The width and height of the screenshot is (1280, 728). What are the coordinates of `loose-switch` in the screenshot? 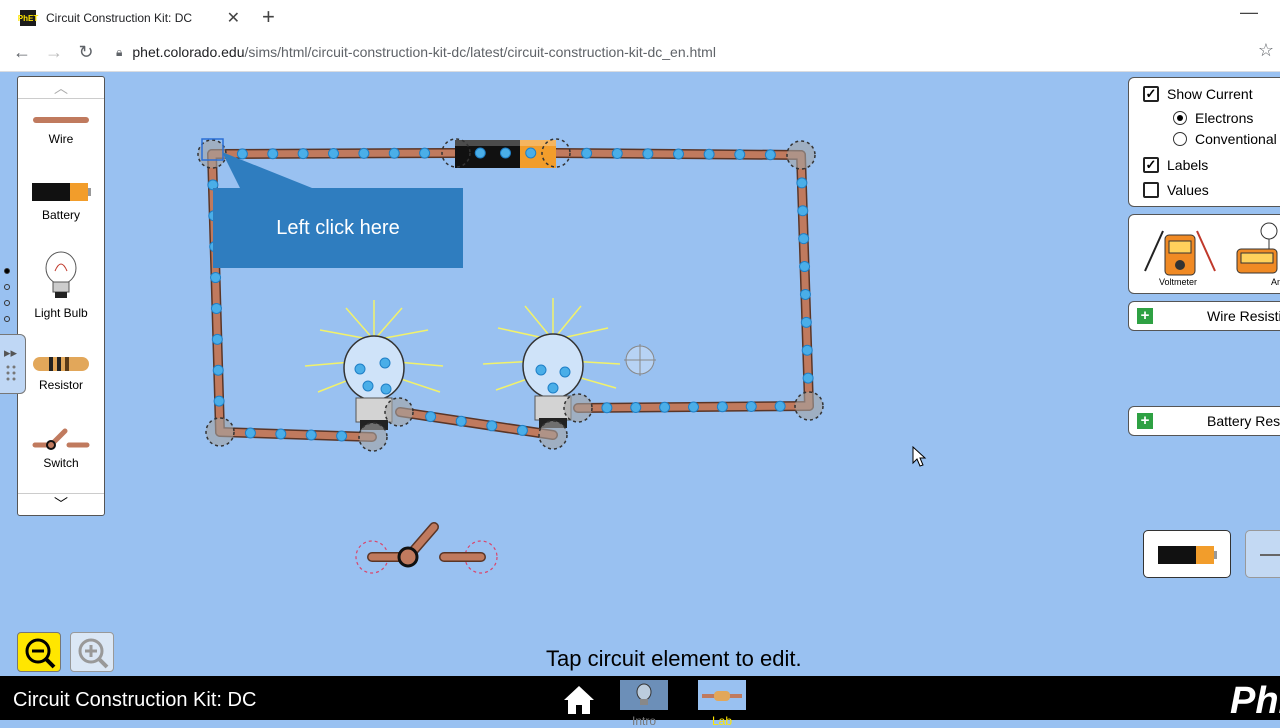 It's located at (426, 548).